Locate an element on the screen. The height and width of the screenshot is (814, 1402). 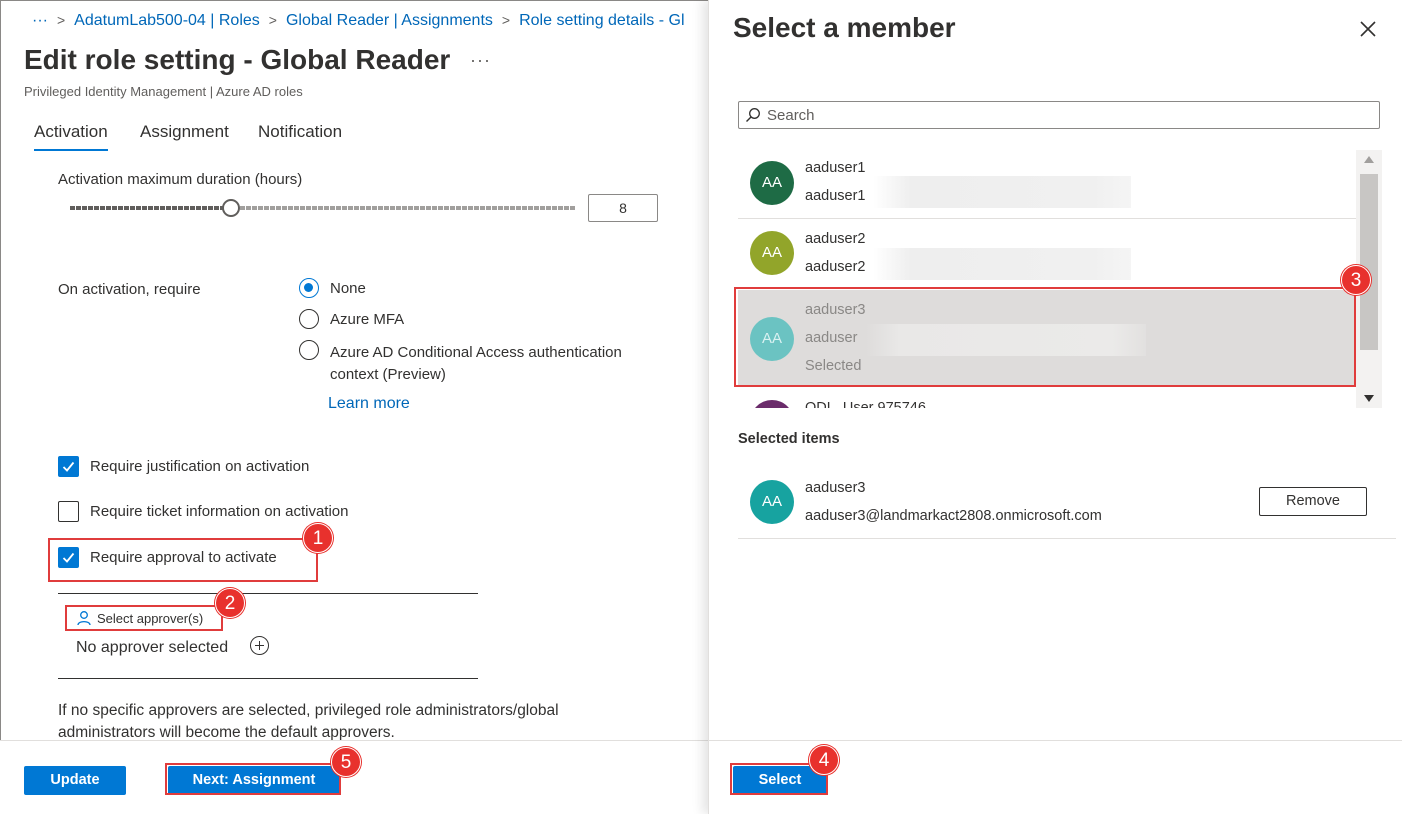
breadcrumb-item-assignments: Global Reader | Assignments is located at coordinates (389, 21).